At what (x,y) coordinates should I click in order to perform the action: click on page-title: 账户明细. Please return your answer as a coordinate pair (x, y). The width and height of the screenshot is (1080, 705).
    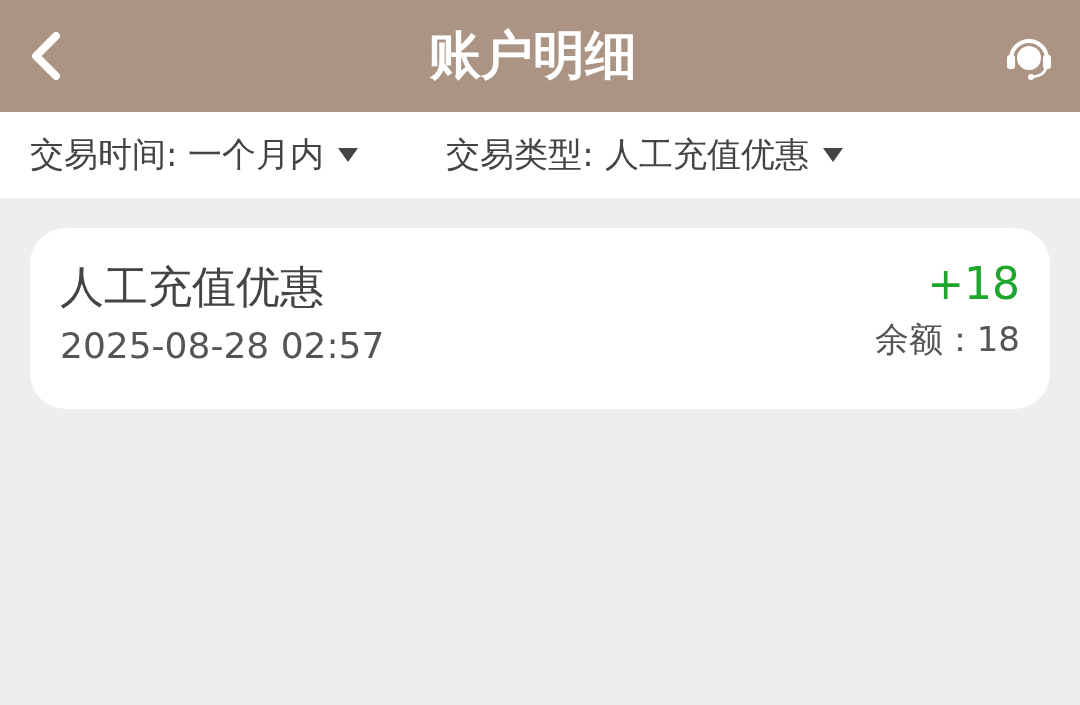
    Looking at the image, I should click on (533, 55).